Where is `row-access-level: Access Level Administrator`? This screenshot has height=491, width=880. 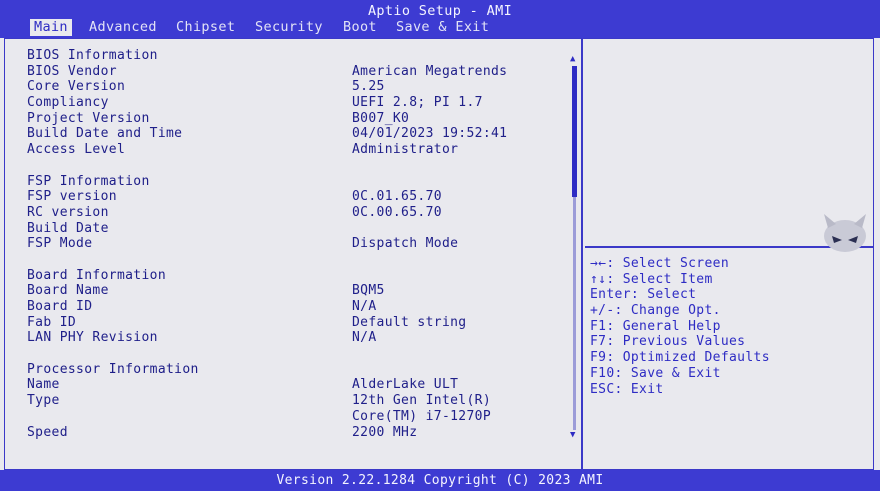
row-access-level: Access Level Administrator is located at coordinates (299, 150).